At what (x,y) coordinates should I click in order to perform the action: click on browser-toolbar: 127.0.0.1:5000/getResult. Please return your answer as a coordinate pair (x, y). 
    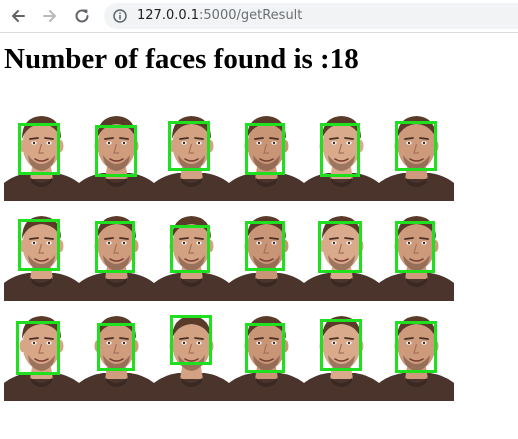
    Looking at the image, I should click on (259, 16).